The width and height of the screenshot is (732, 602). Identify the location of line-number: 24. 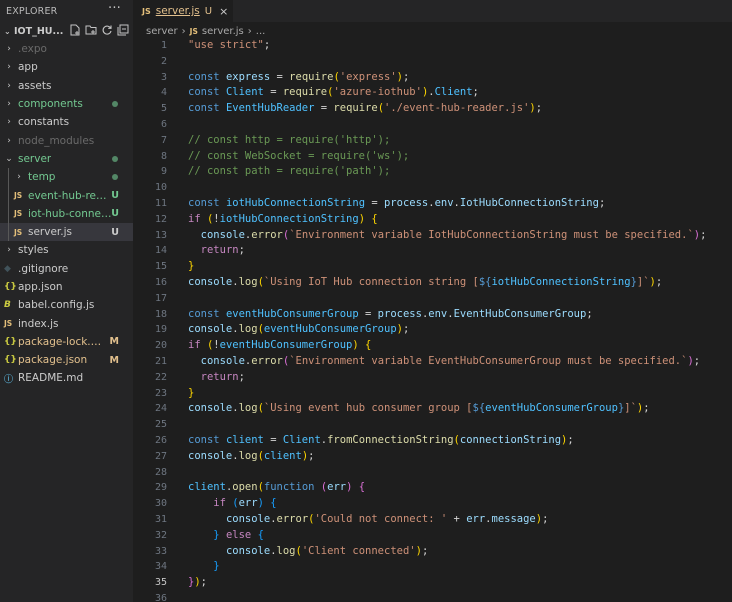
(160, 409).